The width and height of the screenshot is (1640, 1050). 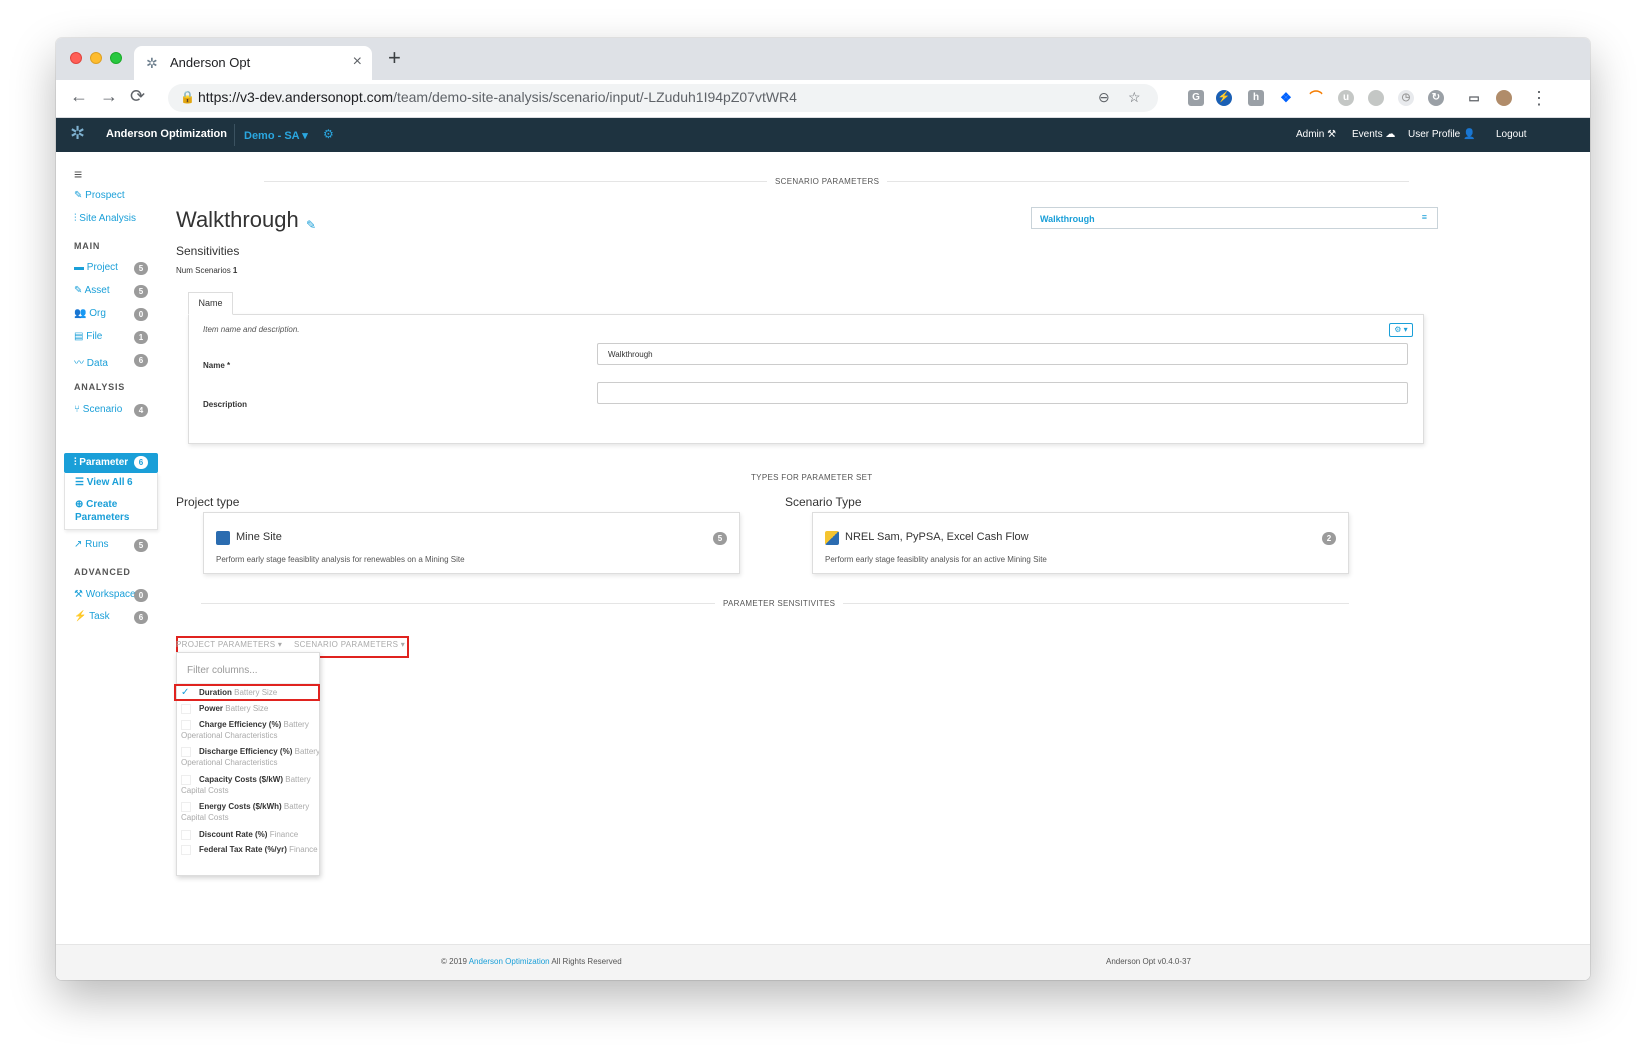 What do you see at coordinates (276, 135) in the screenshot?
I see `org-dropdown: Demo - SA ▾` at bounding box center [276, 135].